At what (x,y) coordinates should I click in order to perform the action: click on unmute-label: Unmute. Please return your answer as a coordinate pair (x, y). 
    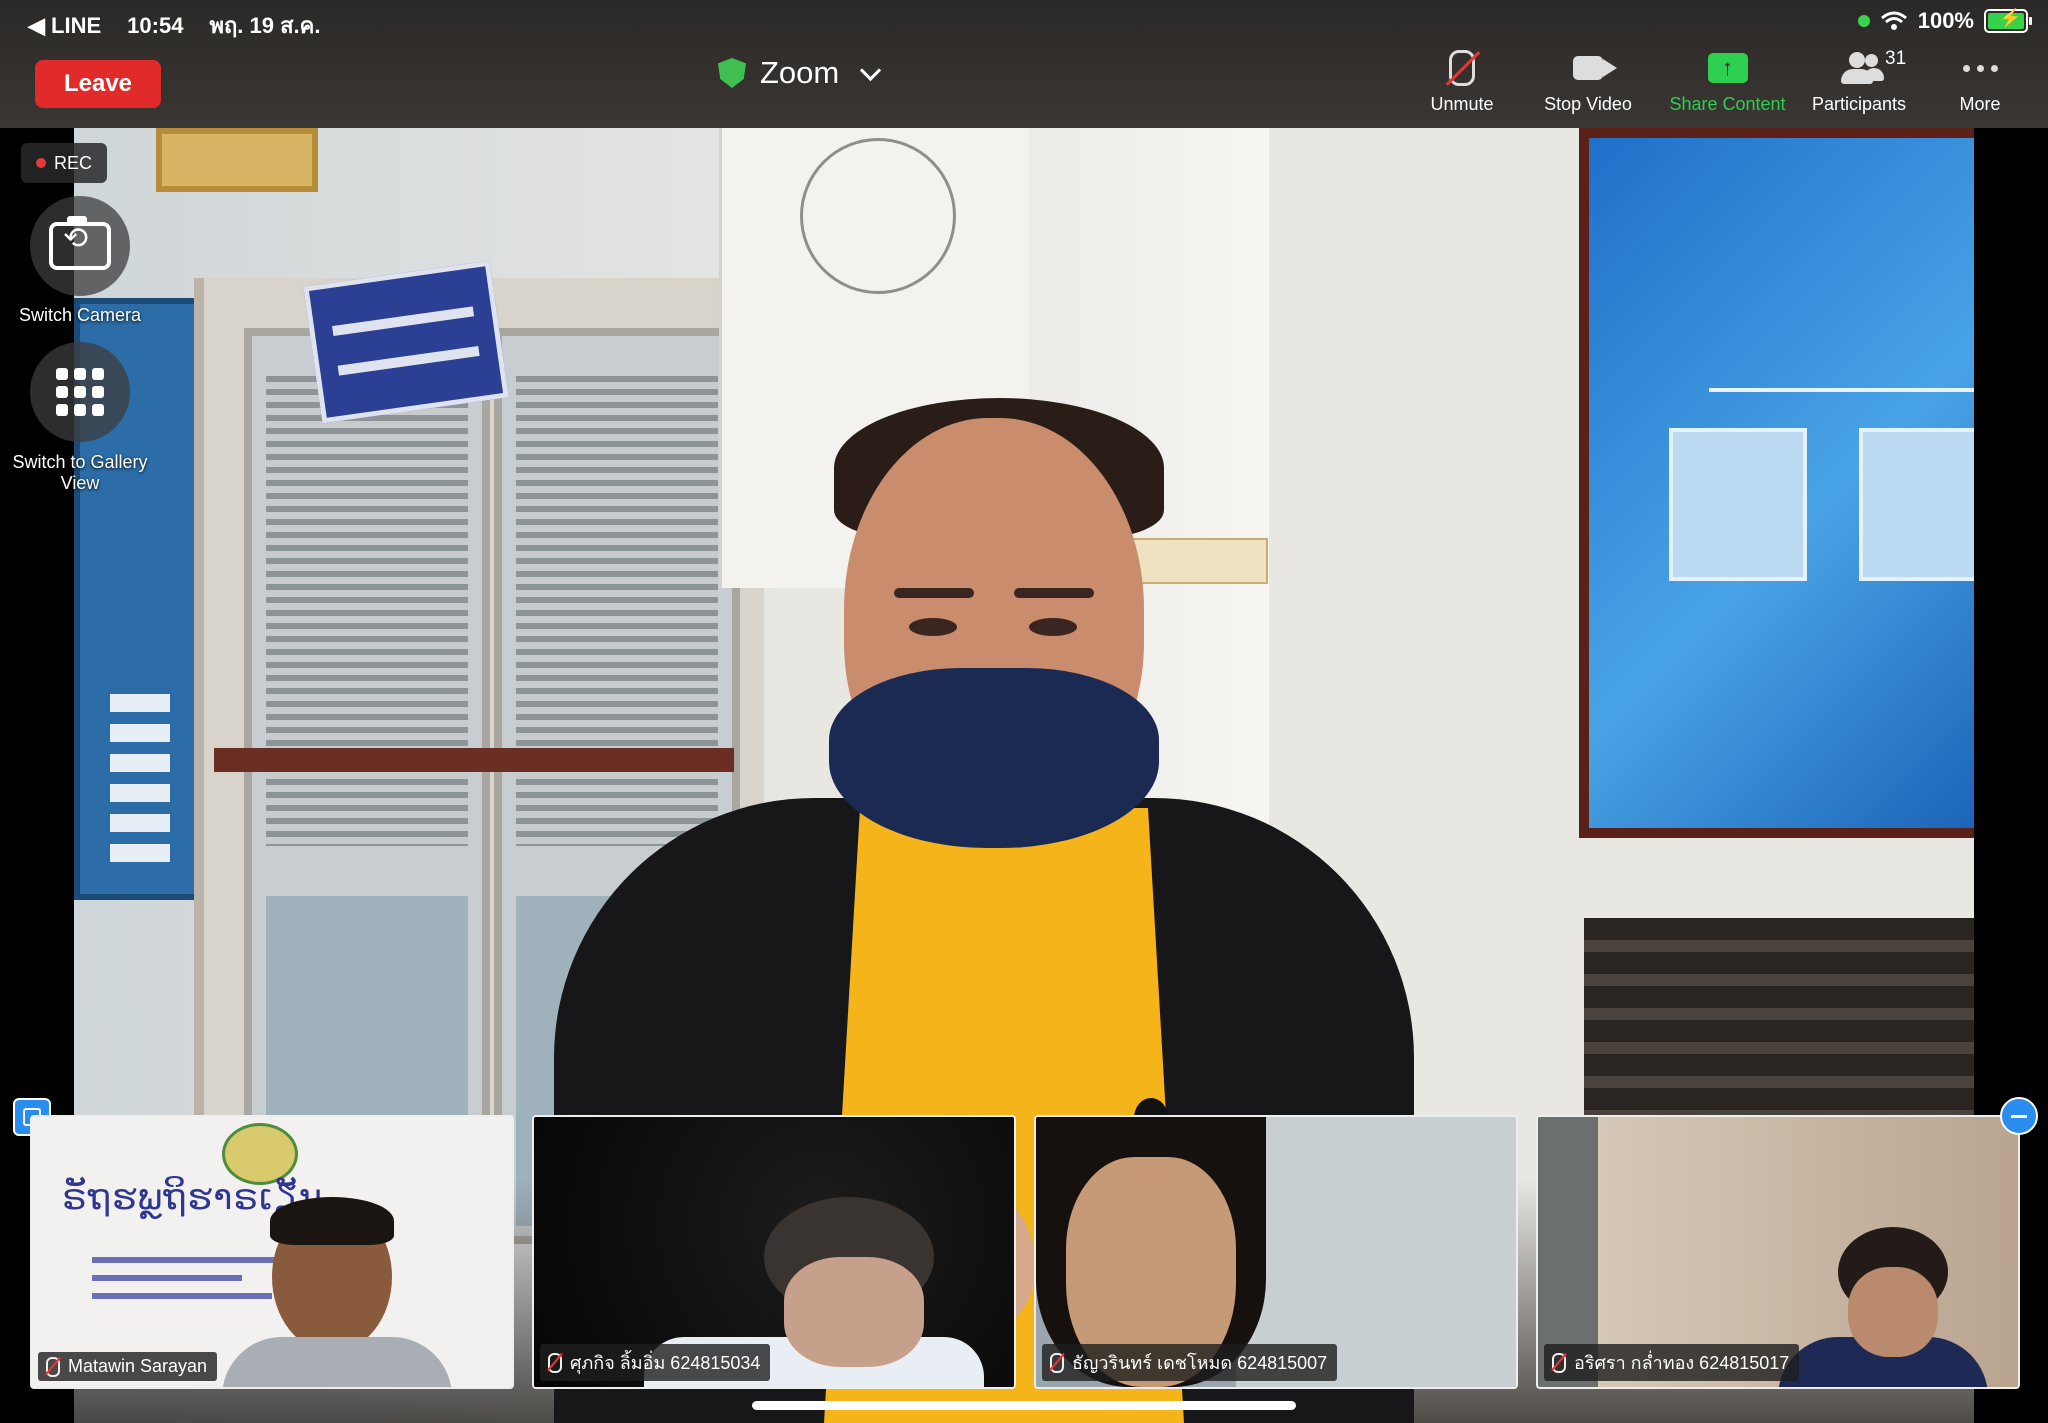
    Looking at the image, I should click on (1462, 104).